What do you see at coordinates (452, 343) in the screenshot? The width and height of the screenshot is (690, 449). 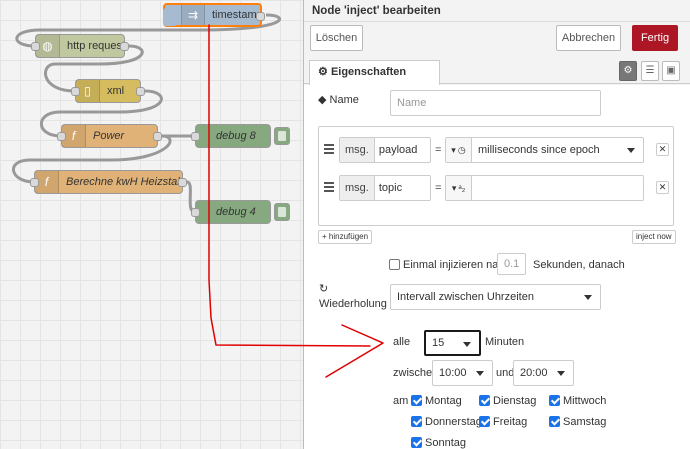 I see `every-minutes-select: 15` at bounding box center [452, 343].